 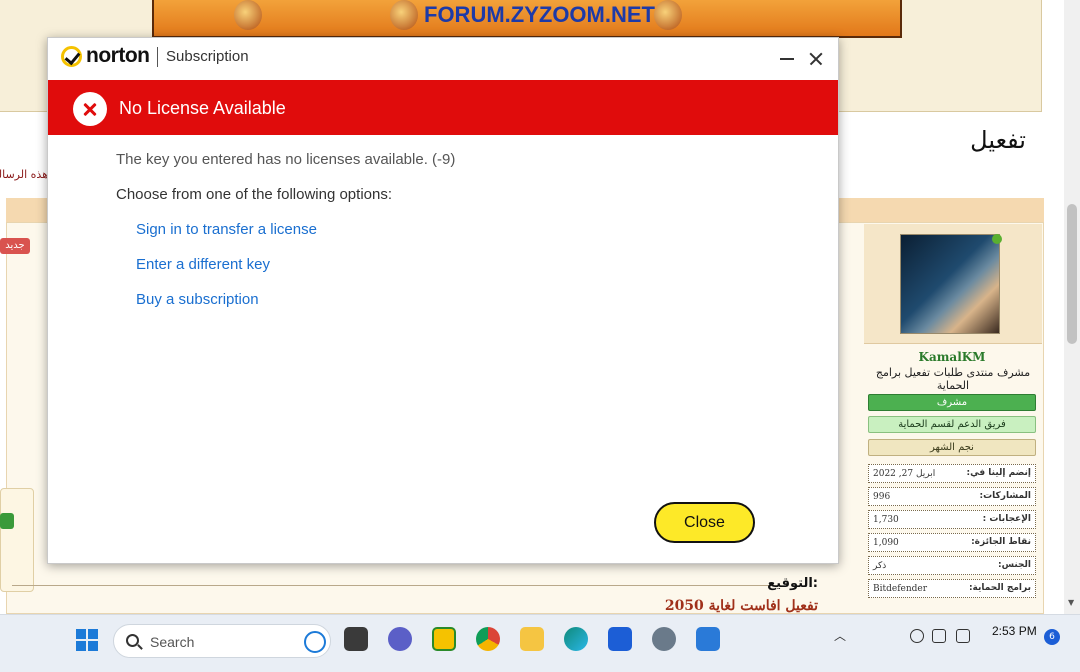 I want to click on avatar-frame, so click(x=953, y=284).